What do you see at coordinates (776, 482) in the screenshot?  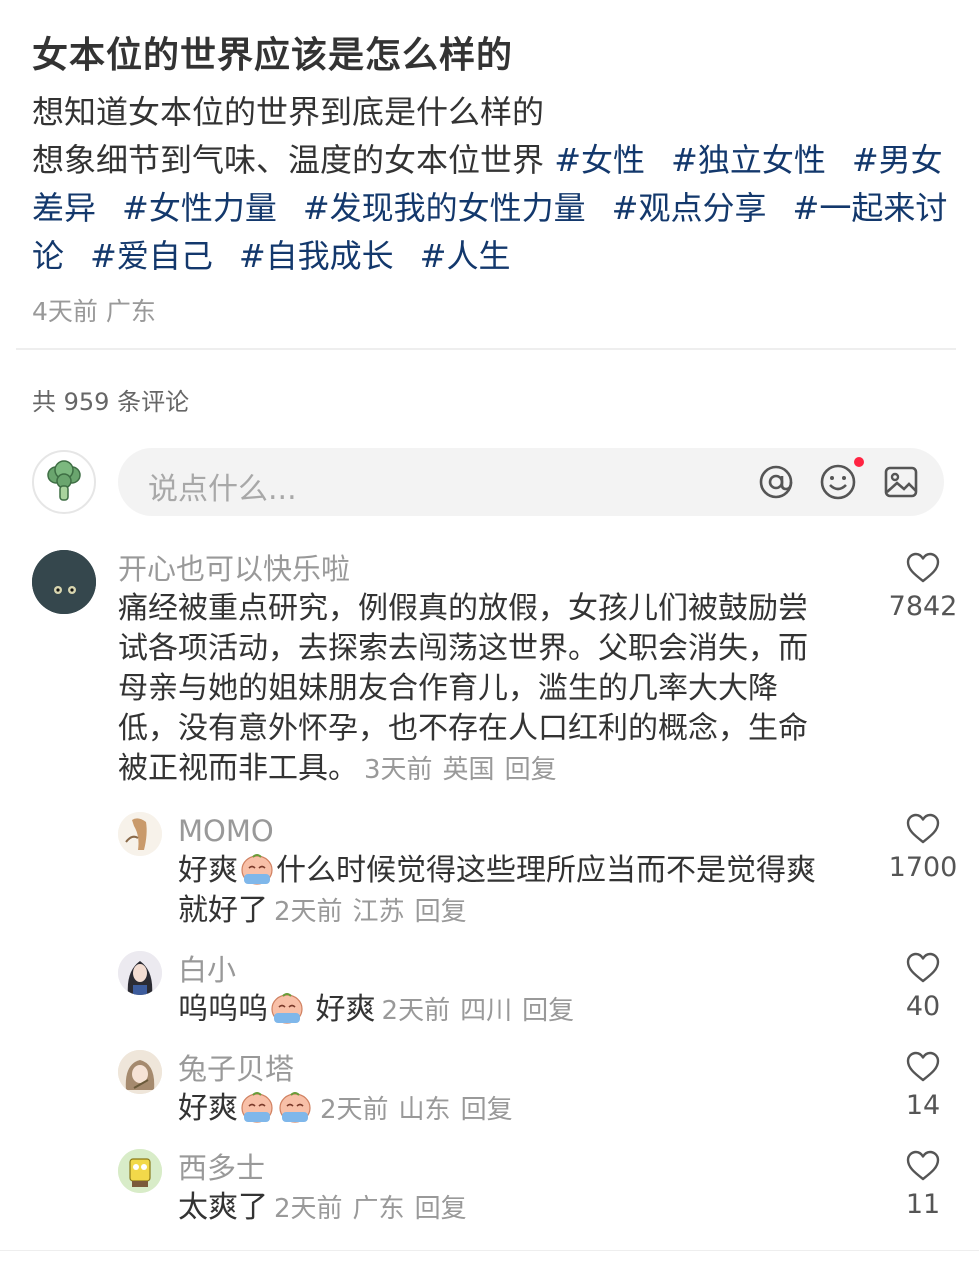 I see `at-icon` at bounding box center [776, 482].